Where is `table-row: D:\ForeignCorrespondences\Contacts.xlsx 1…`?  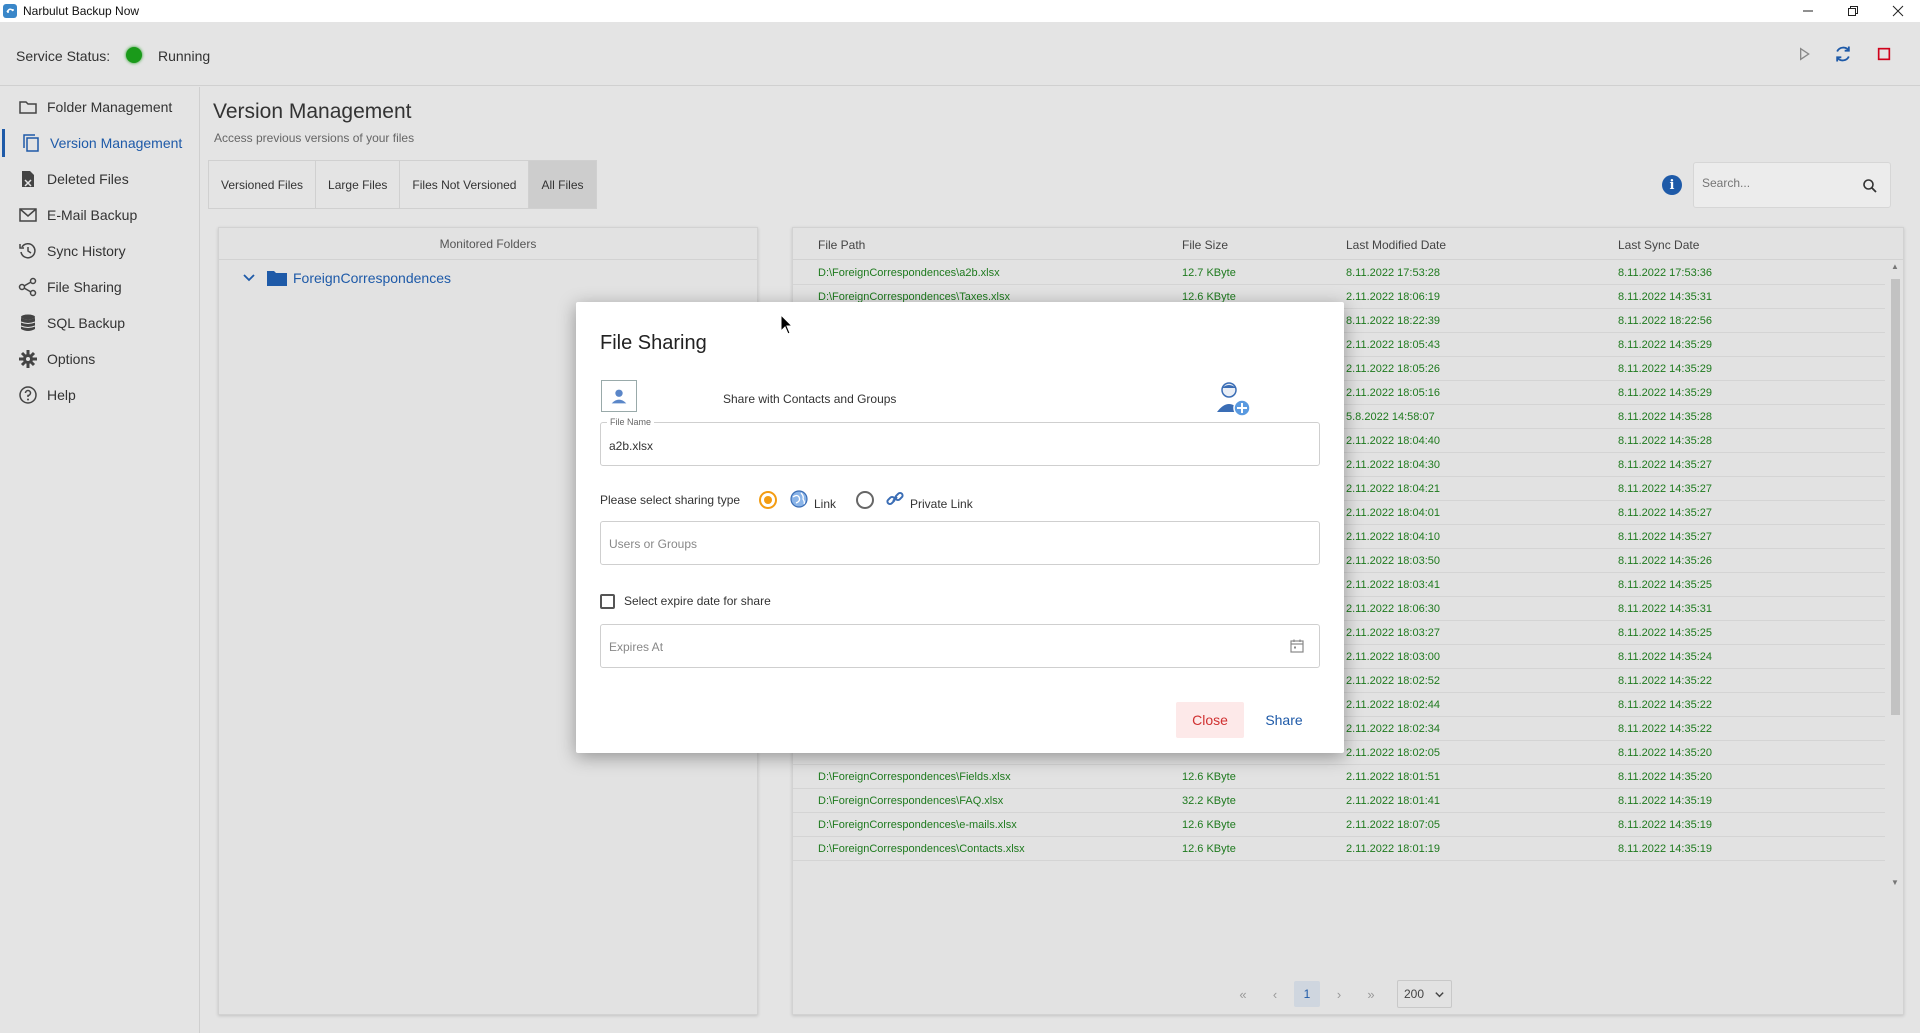
table-row: D:\ForeignCorrespondences\Contacts.xlsx 1… is located at coordinates (1339, 849).